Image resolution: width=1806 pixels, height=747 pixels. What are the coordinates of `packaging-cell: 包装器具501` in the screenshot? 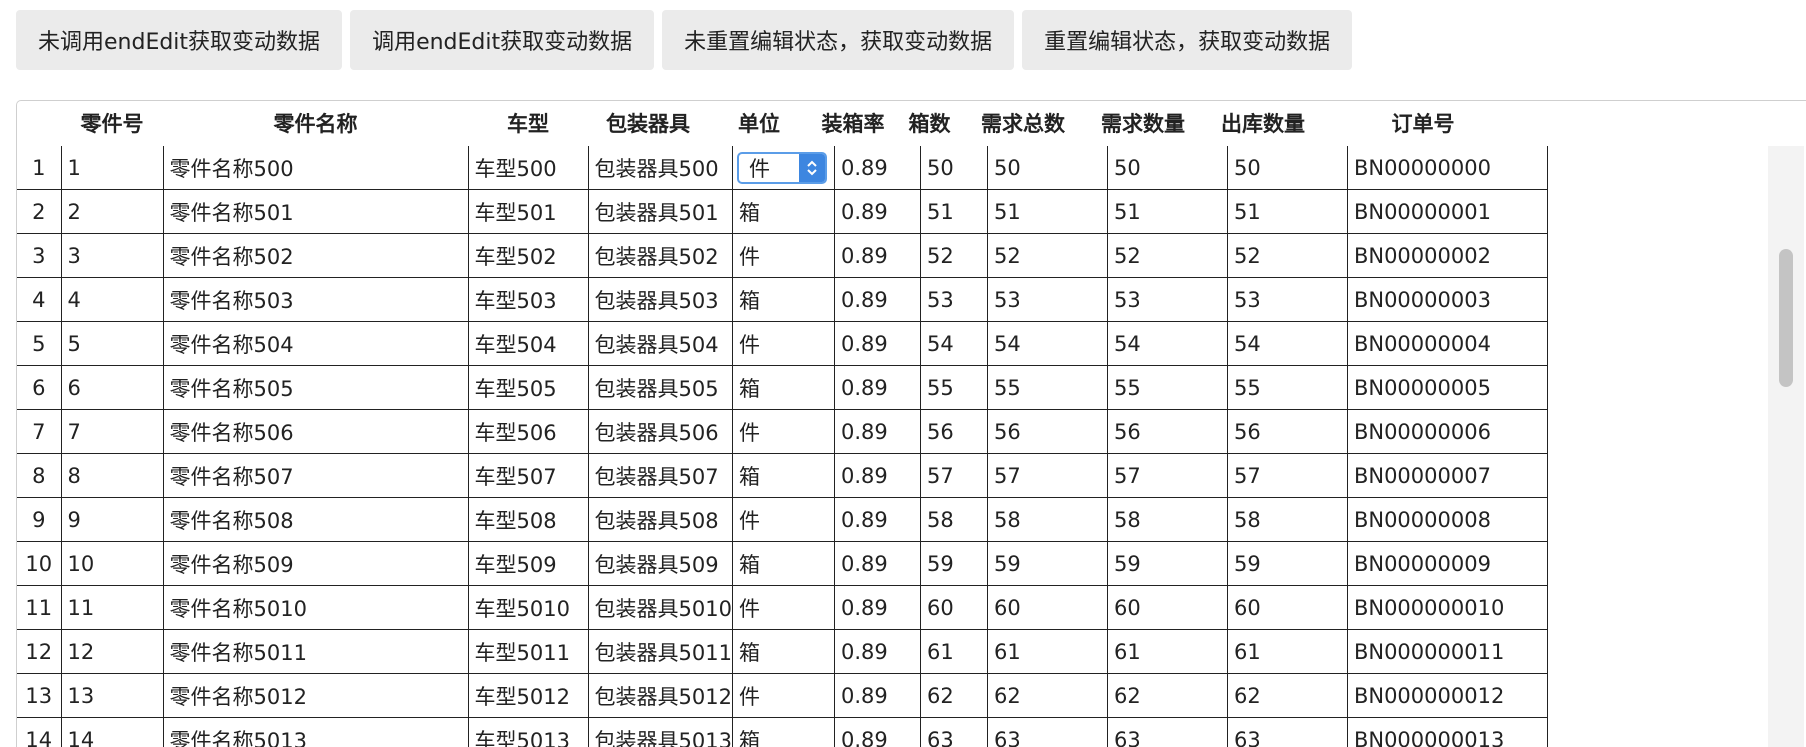 It's located at (660, 212).